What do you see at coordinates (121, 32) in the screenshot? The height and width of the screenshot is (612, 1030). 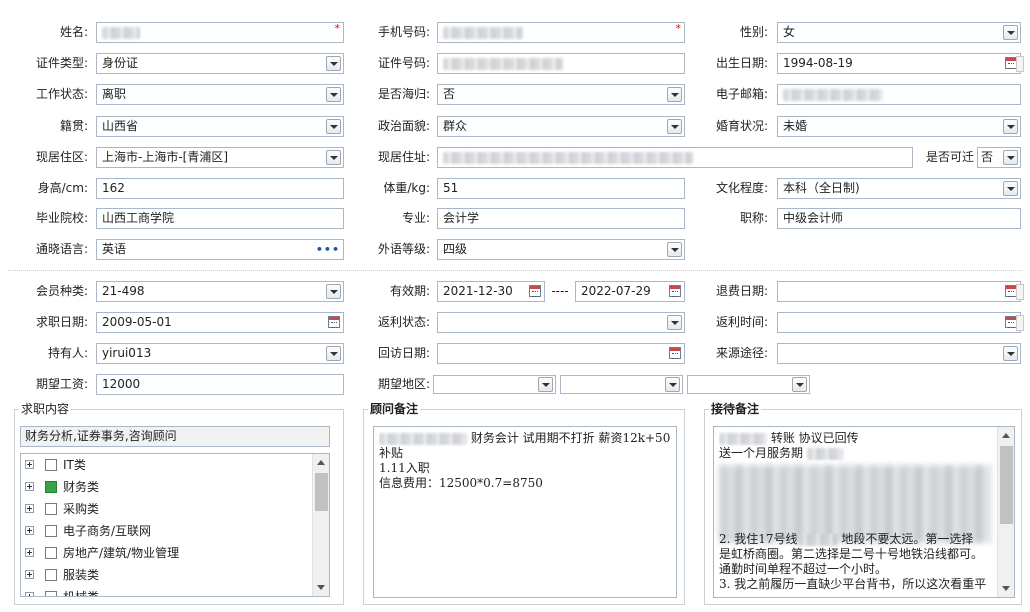 I see `redacted-name` at bounding box center [121, 32].